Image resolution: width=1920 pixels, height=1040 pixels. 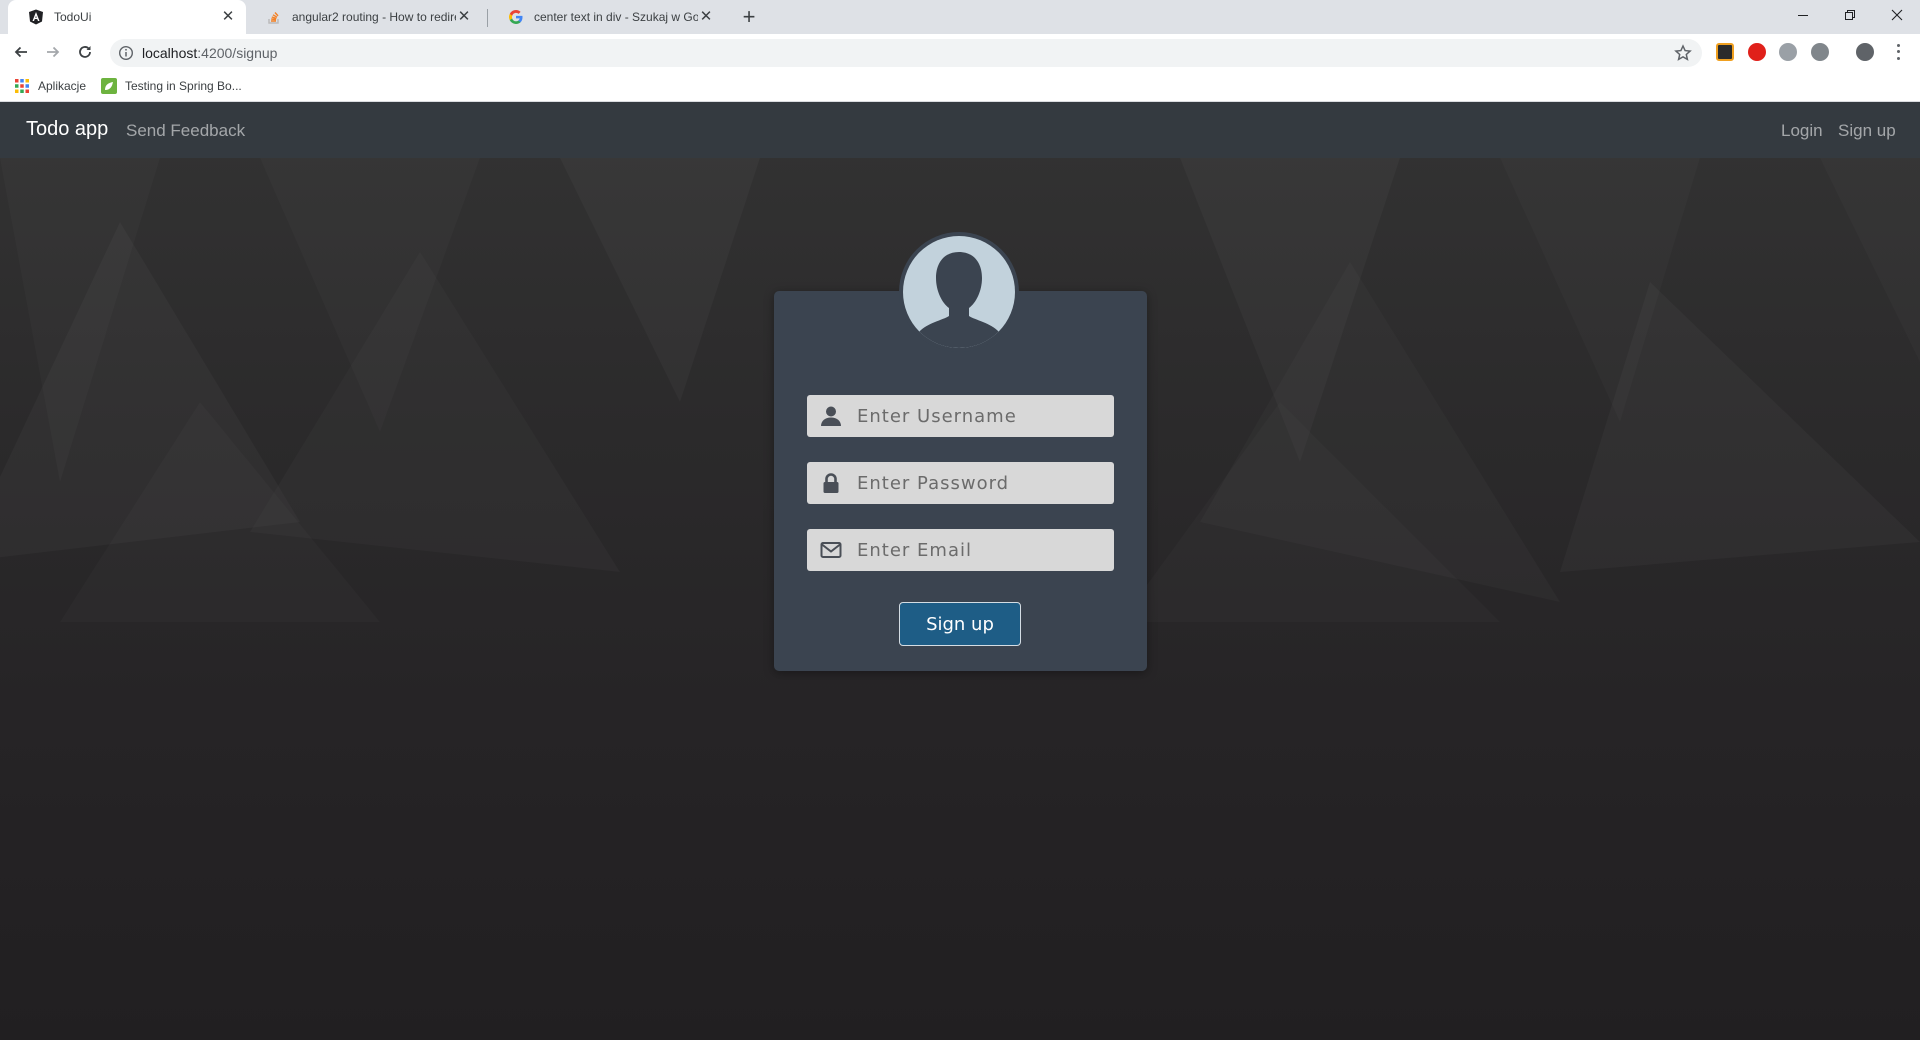 I want to click on apps-grid-icon, so click(x=22, y=86).